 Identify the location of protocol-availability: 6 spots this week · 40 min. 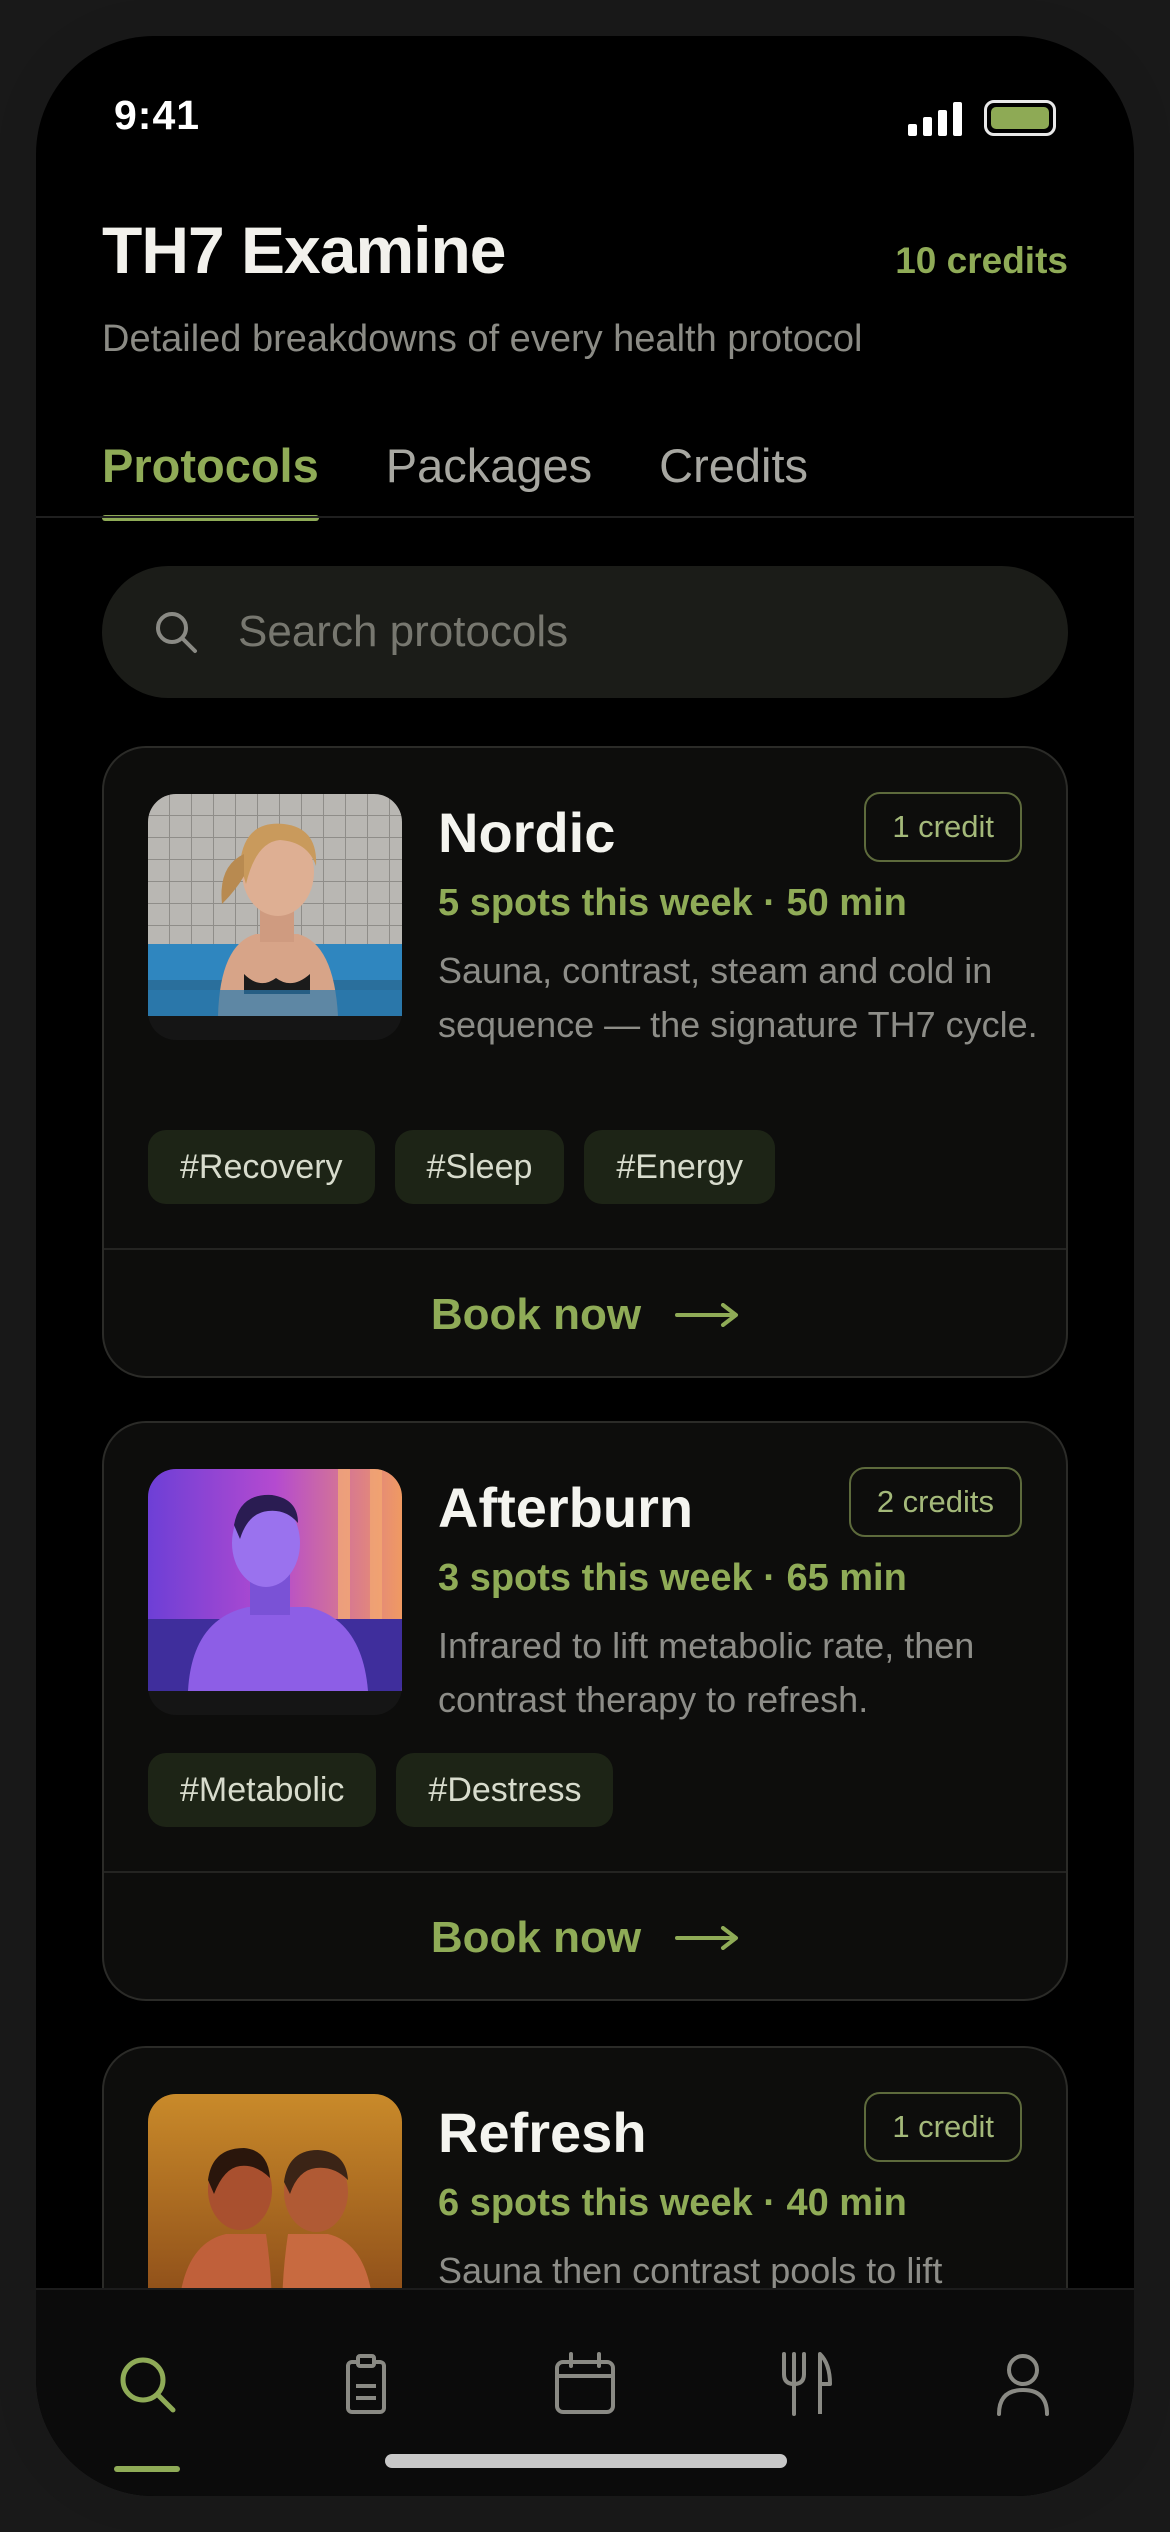
(672, 2203).